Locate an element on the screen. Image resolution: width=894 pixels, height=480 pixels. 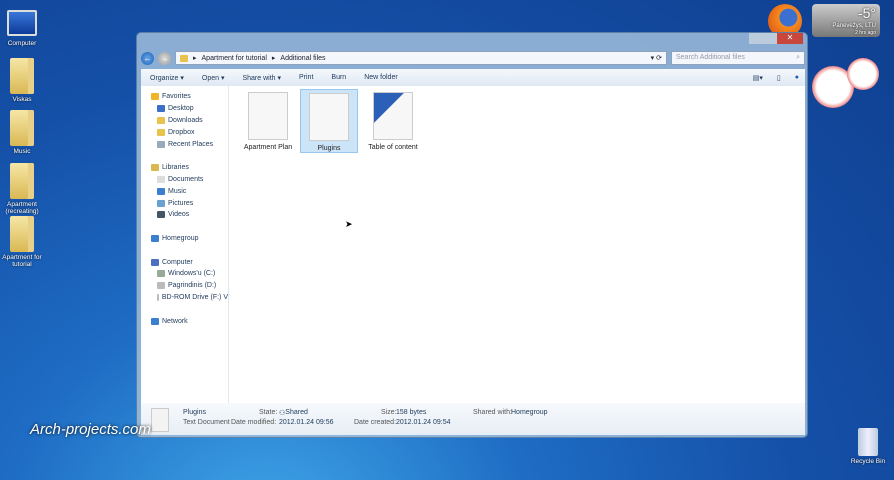
sidebar-item-dropbox: Dropbox is located at coordinates (184, 132).